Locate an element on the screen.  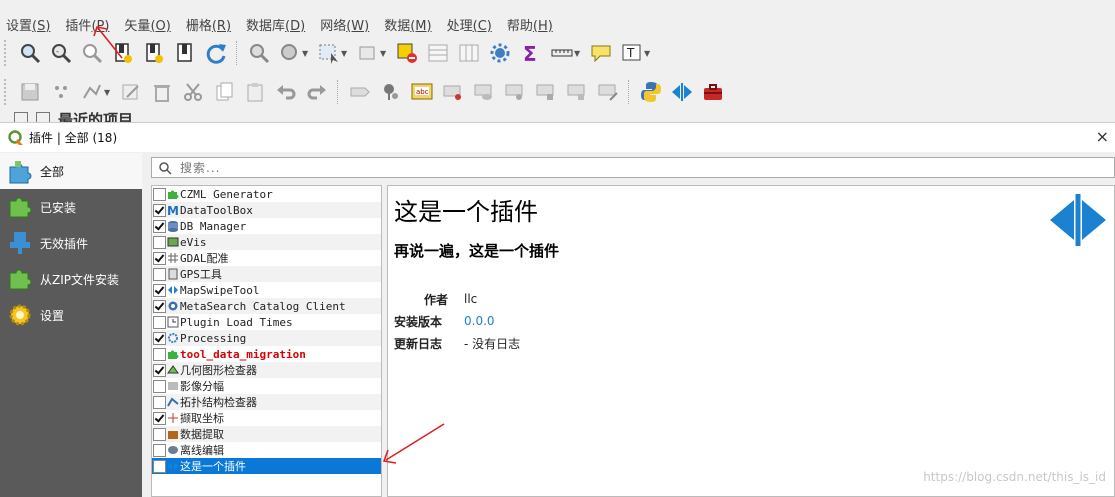
menu-item: 设置(S) is located at coordinates (29, 24).